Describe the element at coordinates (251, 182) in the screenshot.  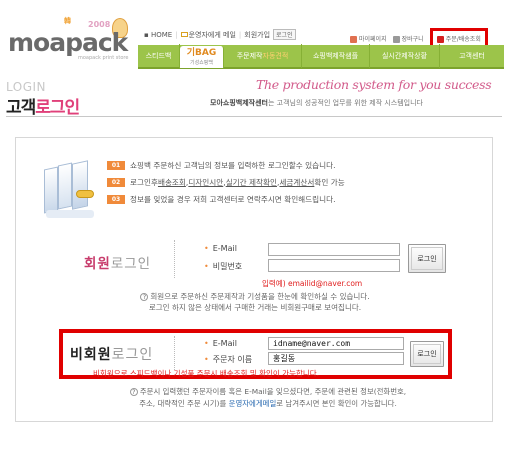
I see `info-link-production: 실기간 제작확인` at that location.